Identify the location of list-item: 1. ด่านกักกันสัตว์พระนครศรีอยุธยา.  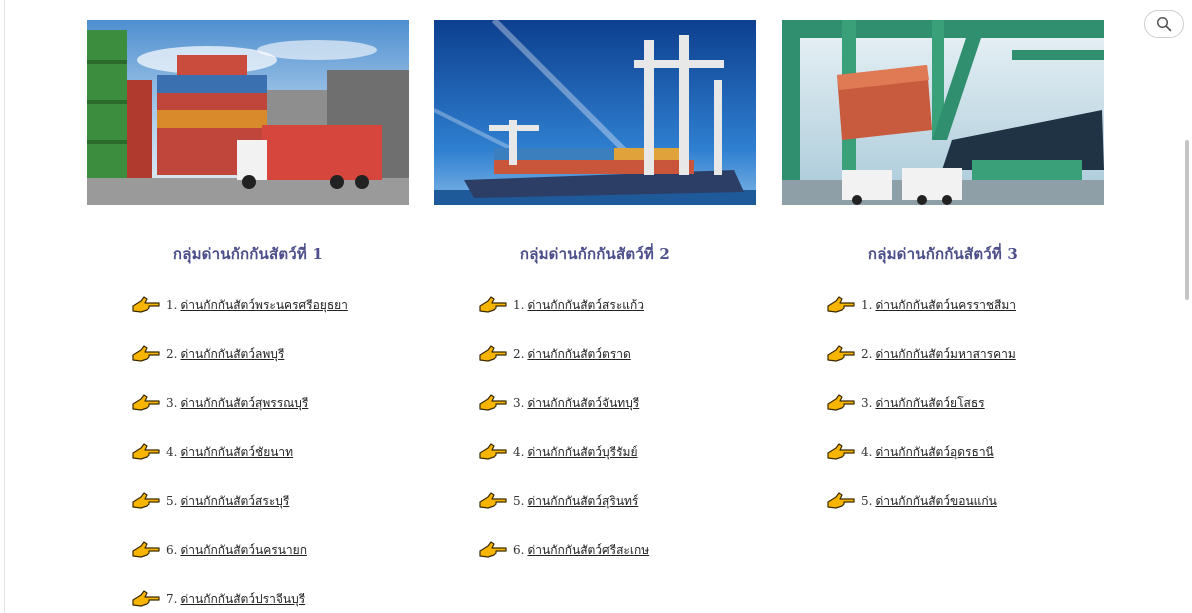
(270, 321).